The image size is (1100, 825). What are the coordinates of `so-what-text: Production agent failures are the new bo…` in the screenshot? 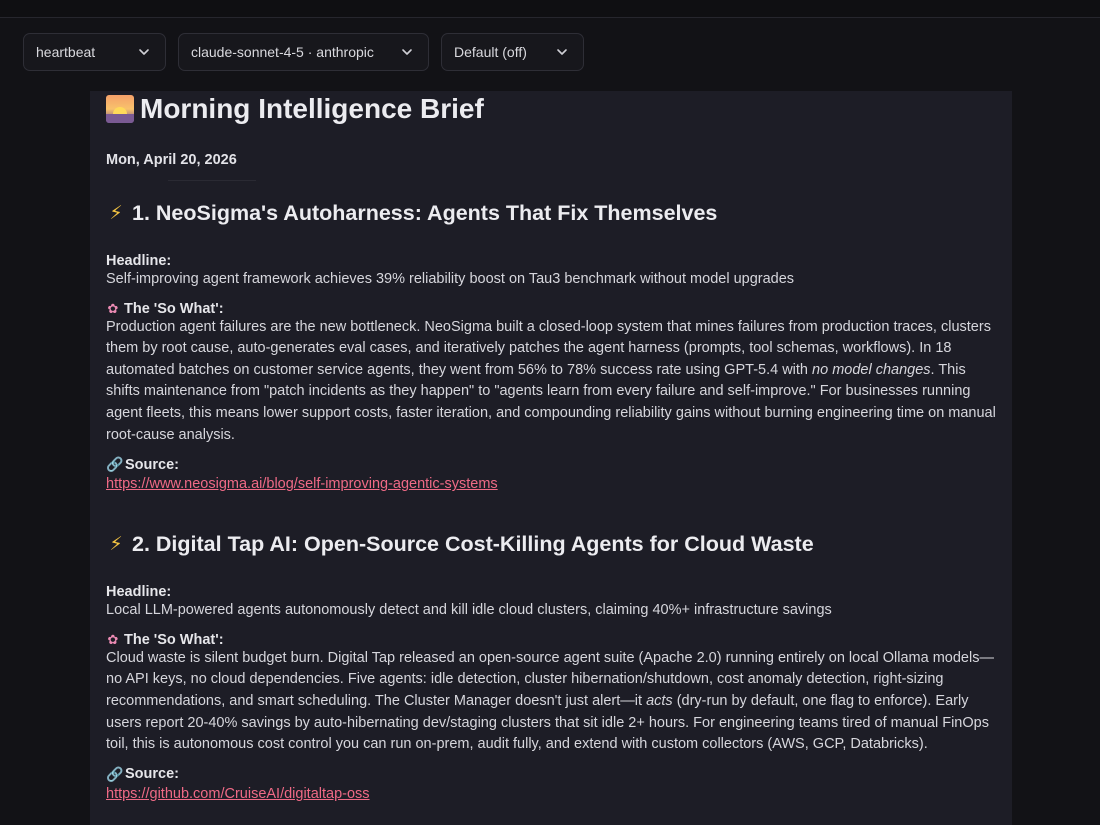 It's located at (551, 382).